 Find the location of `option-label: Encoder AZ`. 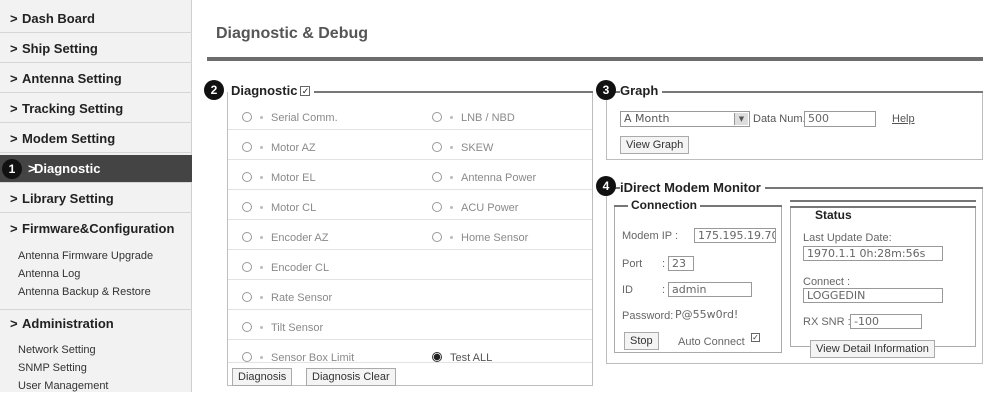

option-label: Encoder AZ is located at coordinates (300, 238).